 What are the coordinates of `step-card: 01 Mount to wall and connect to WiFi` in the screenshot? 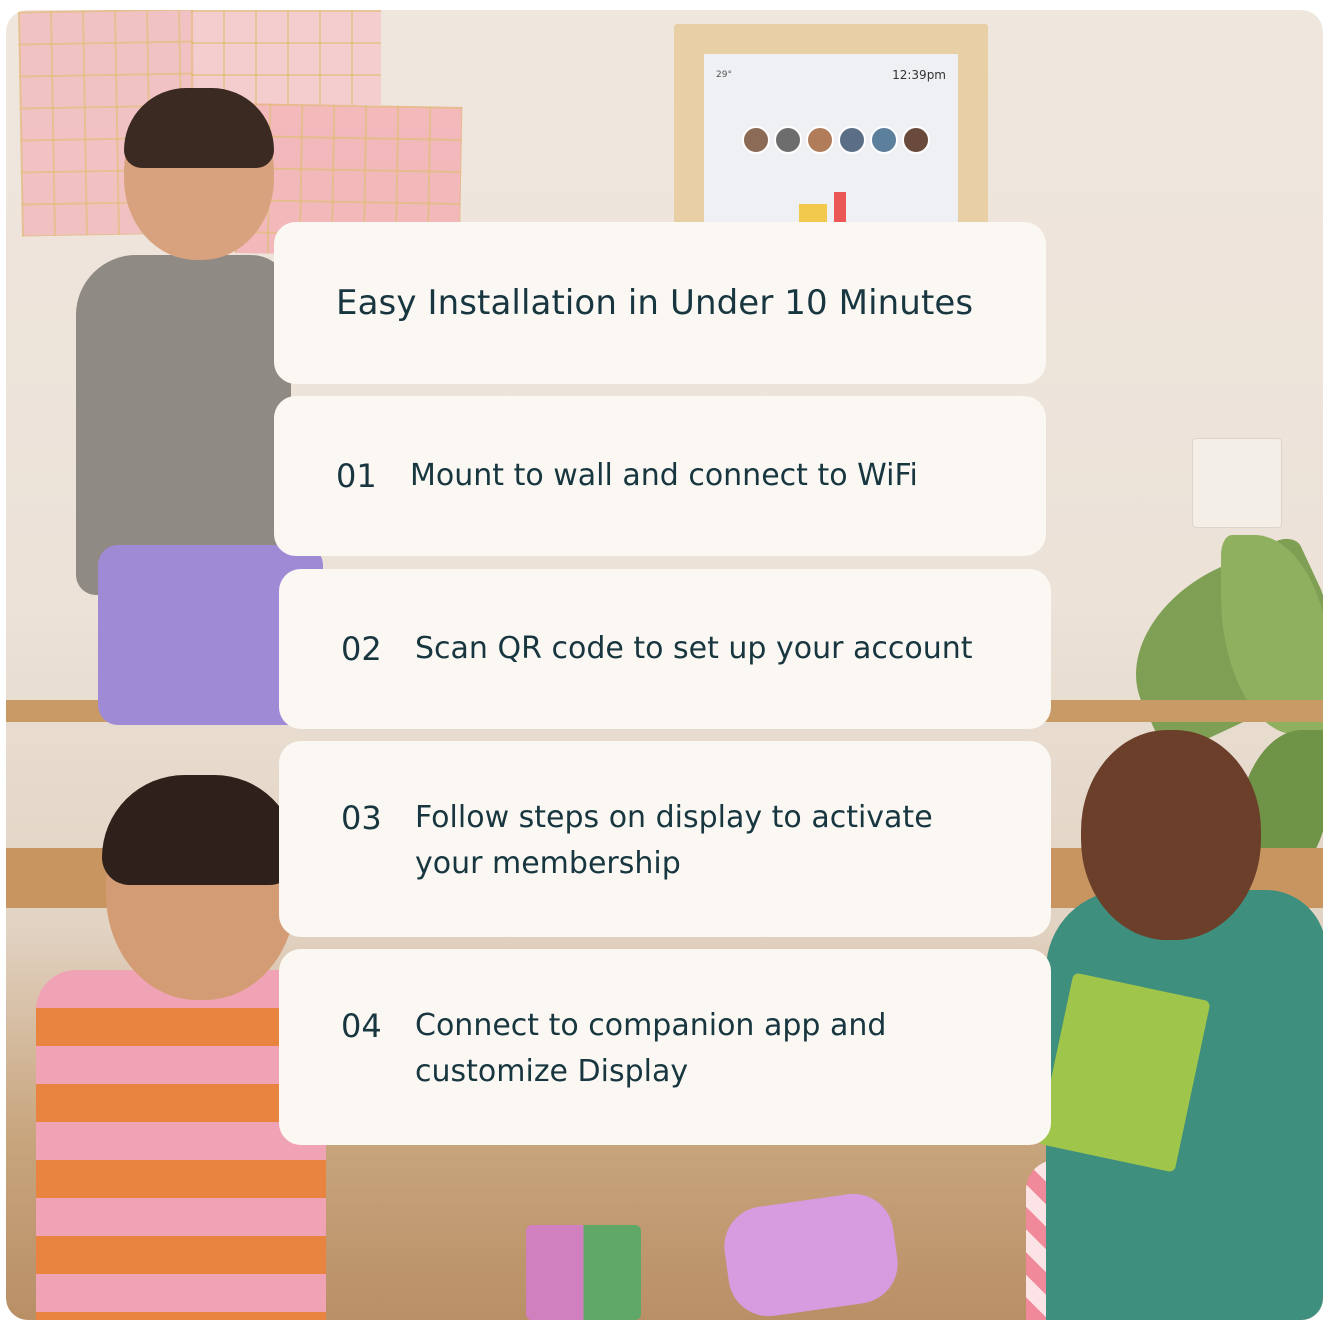 It's located at (660, 476).